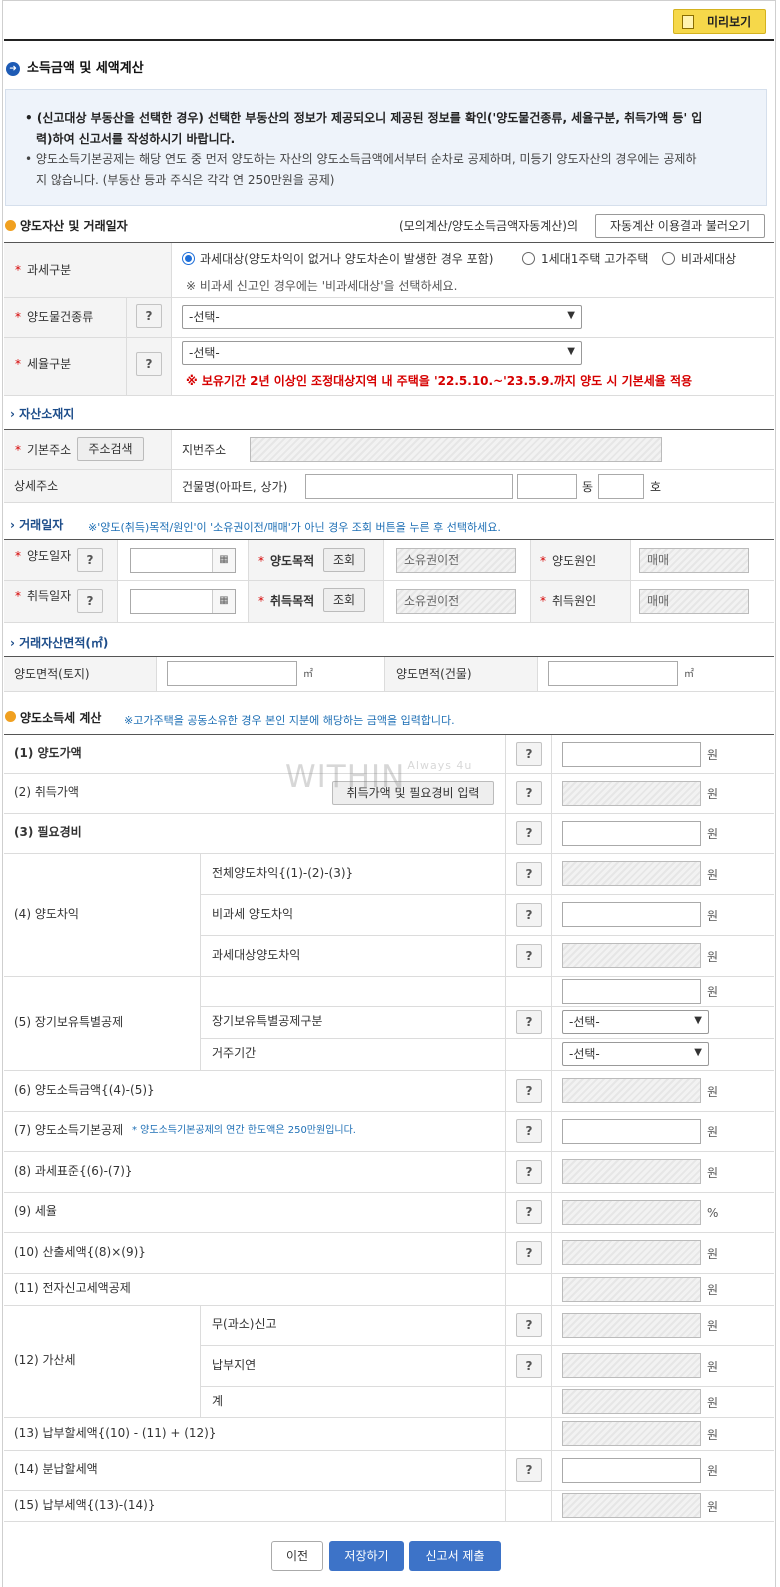 This screenshot has width=780, height=1587. I want to click on calc-help-button-10: ?, so click(529, 1090).